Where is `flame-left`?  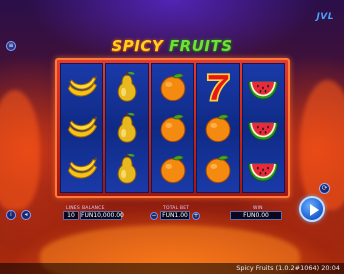 flame-left is located at coordinates (20, 150).